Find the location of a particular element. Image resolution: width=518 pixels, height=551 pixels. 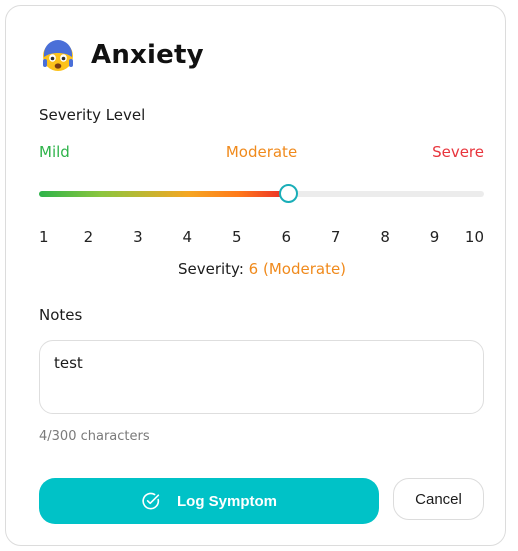

log-symptom-button: Log Symptom is located at coordinates (209, 501).